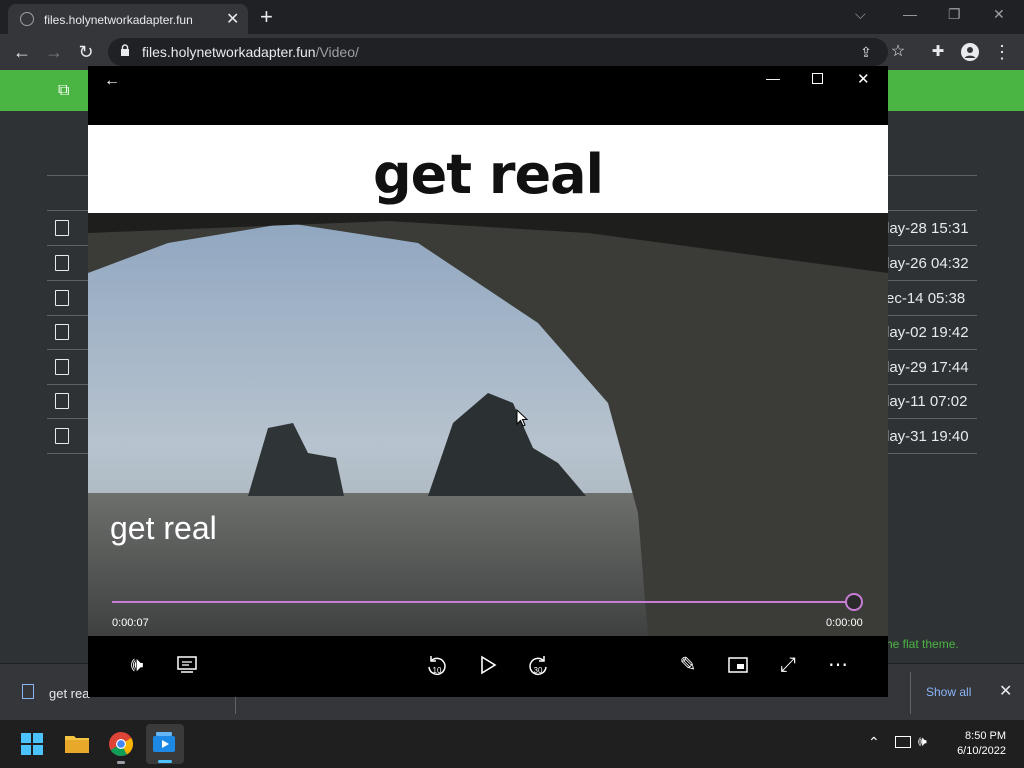  I want to click on banner-text: get real, so click(488, 174).